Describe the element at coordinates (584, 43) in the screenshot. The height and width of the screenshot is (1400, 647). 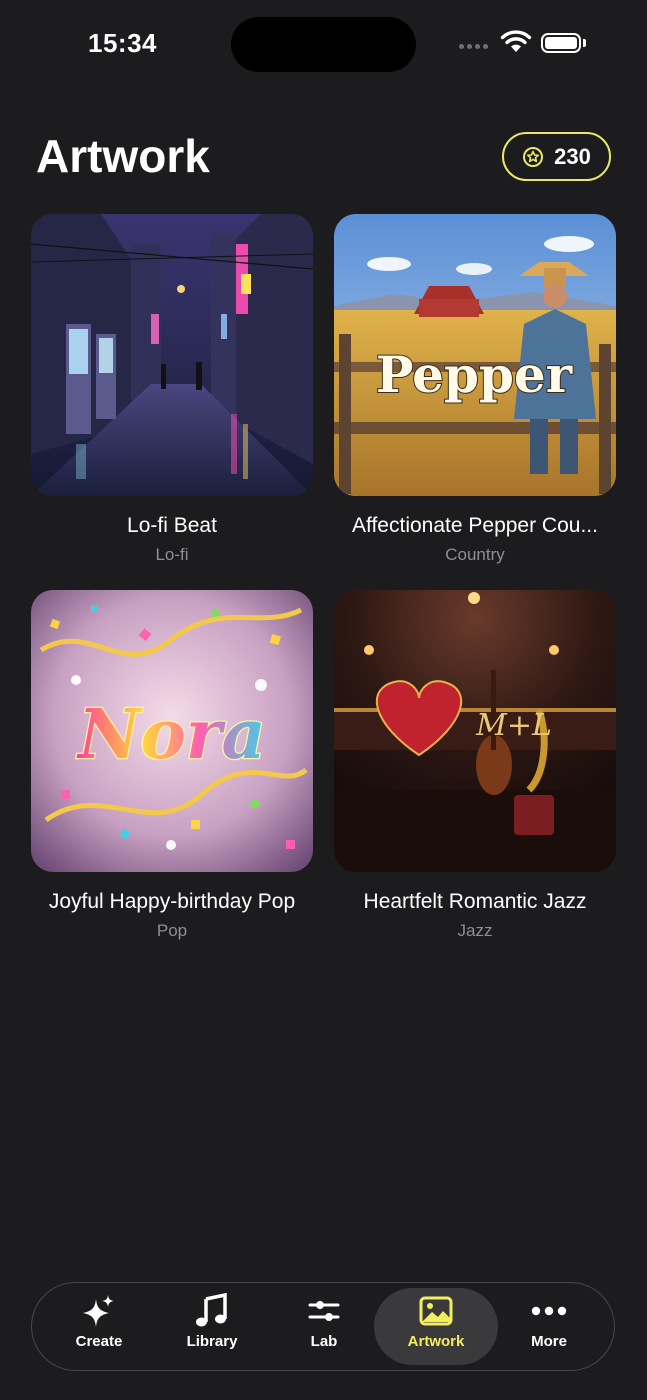
I see `battery-cap` at that location.